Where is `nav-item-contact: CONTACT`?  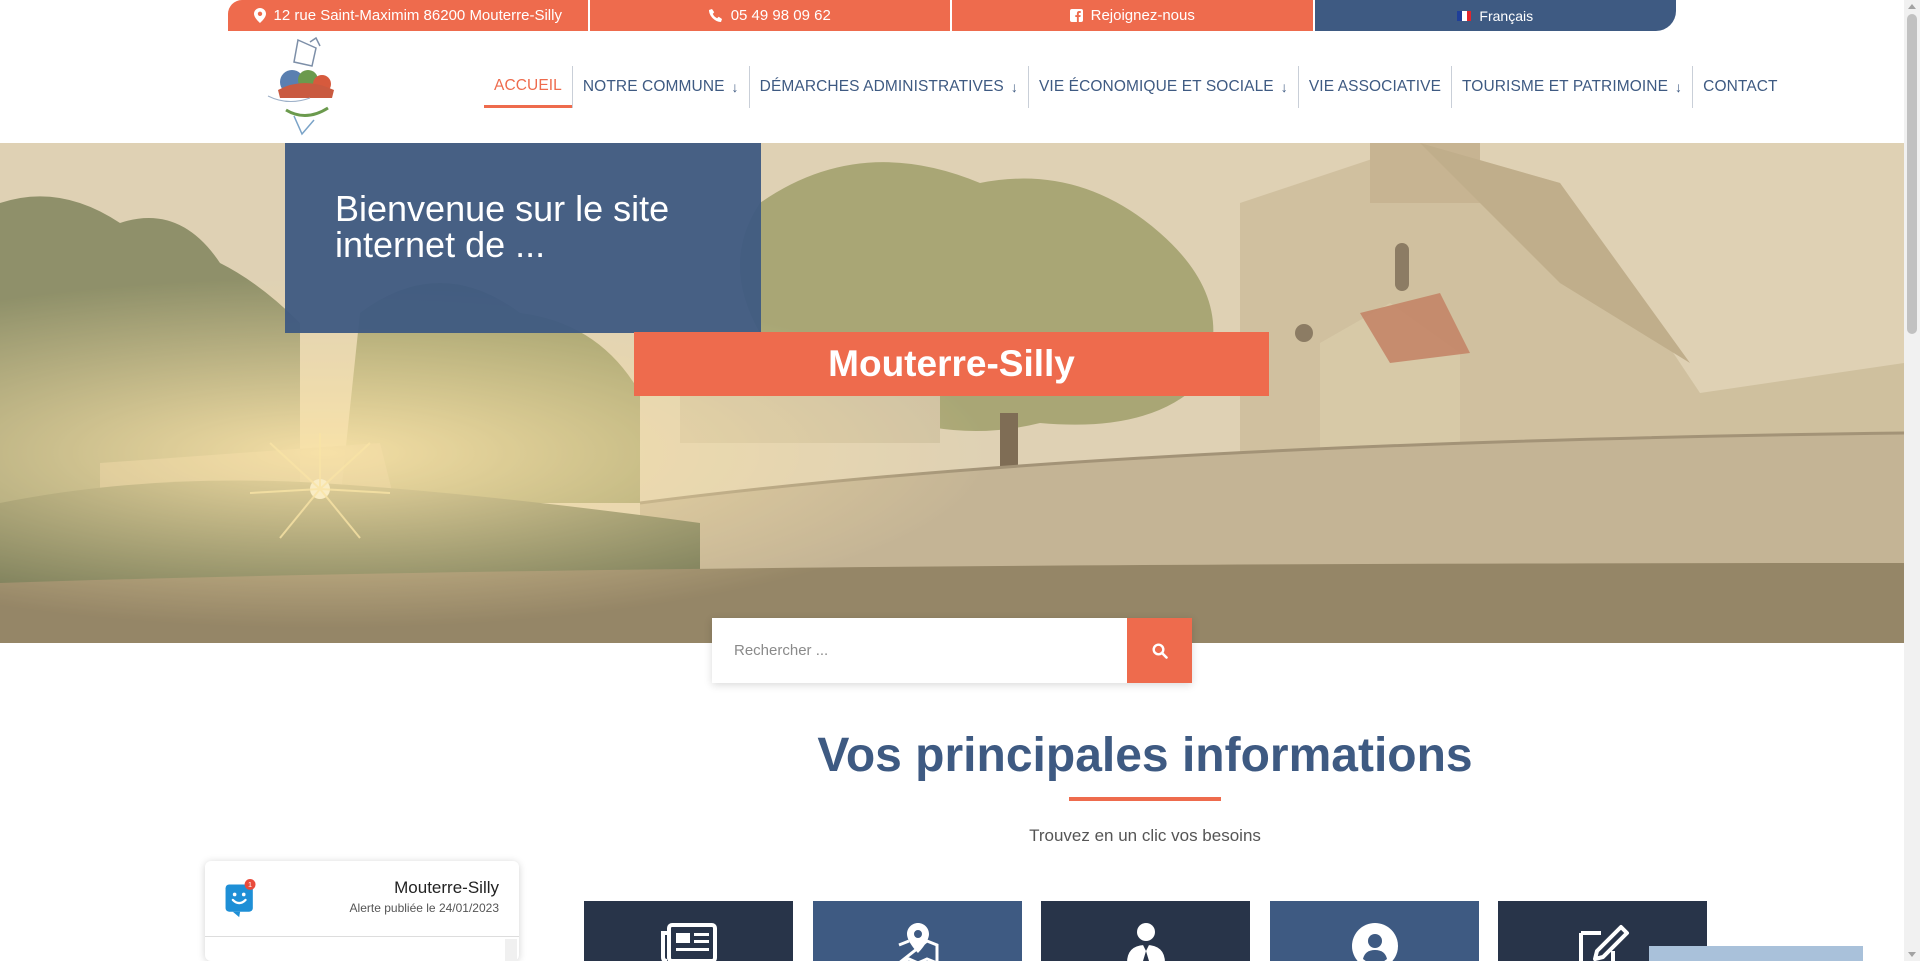 nav-item-contact: CONTACT is located at coordinates (1739, 87).